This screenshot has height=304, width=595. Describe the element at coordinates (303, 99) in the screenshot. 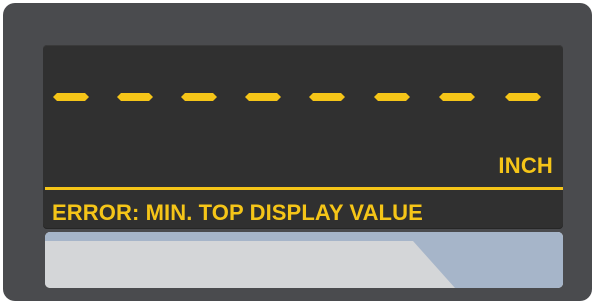

I see `reading-placeholder-dashes` at that location.